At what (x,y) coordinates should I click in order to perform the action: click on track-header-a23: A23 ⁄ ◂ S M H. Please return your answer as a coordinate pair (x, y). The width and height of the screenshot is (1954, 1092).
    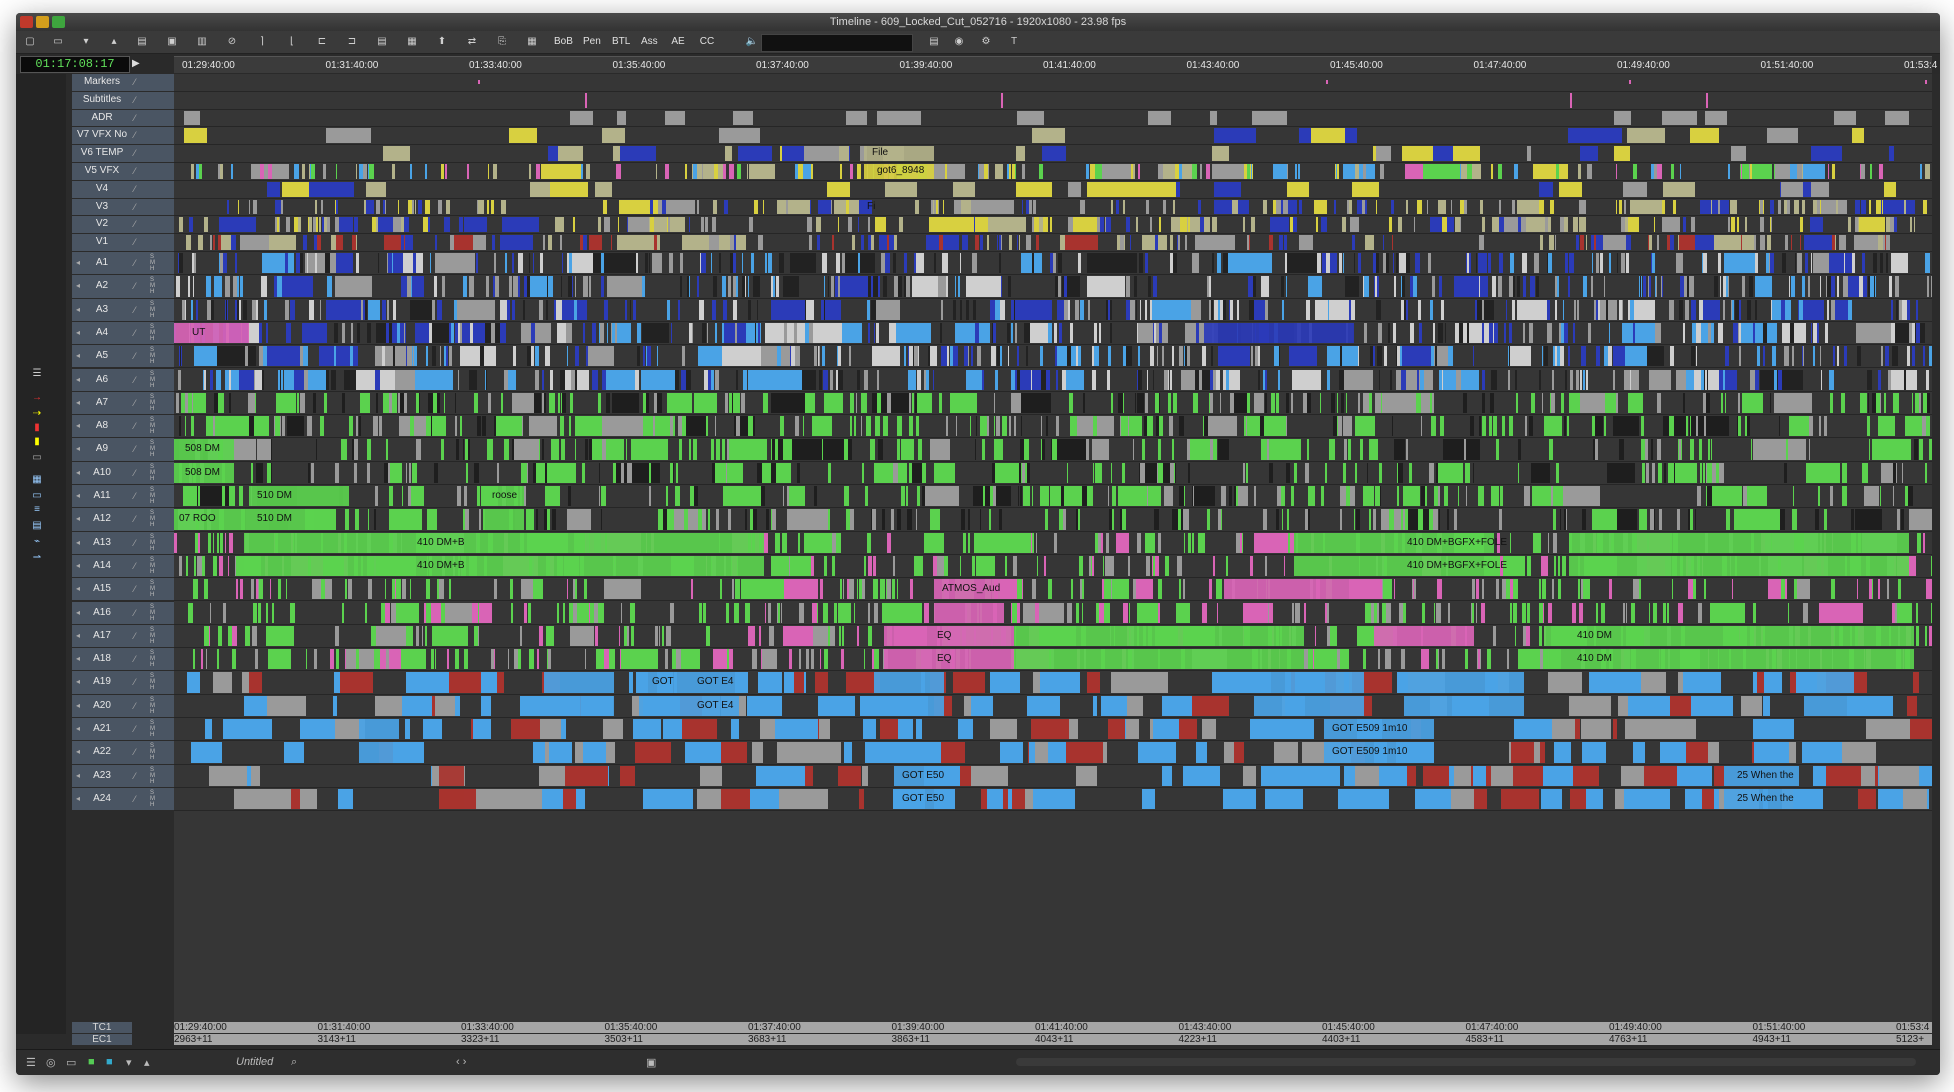
    Looking at the image, I should click on (123, 776).